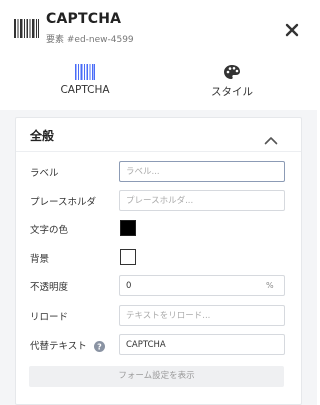 This screenshot has width=320, height=405. What do you see at coordinates (128, 228) in the screenshot?
I see `text-color-swatch` at bounding box center [128, 228].